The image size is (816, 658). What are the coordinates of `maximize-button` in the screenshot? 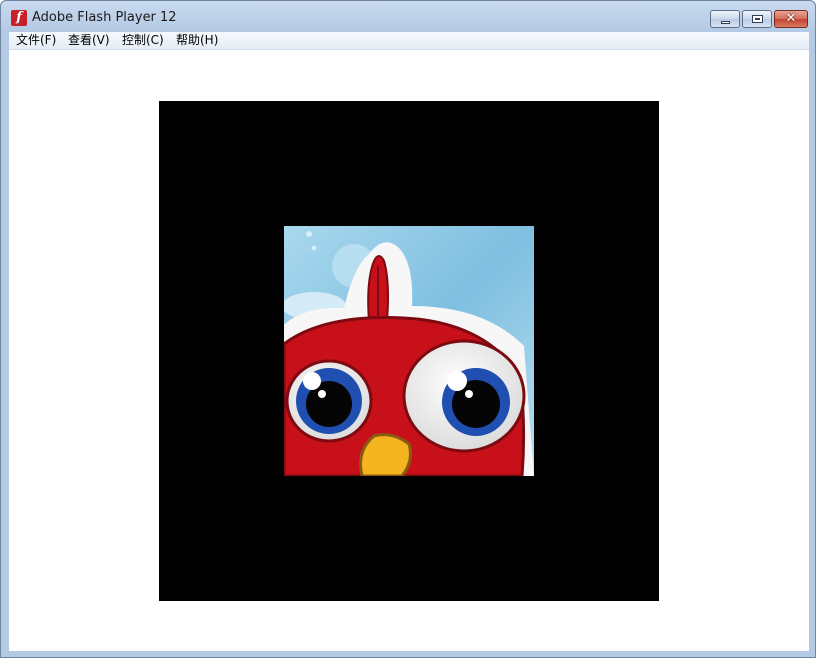 It's located at (757, 19).